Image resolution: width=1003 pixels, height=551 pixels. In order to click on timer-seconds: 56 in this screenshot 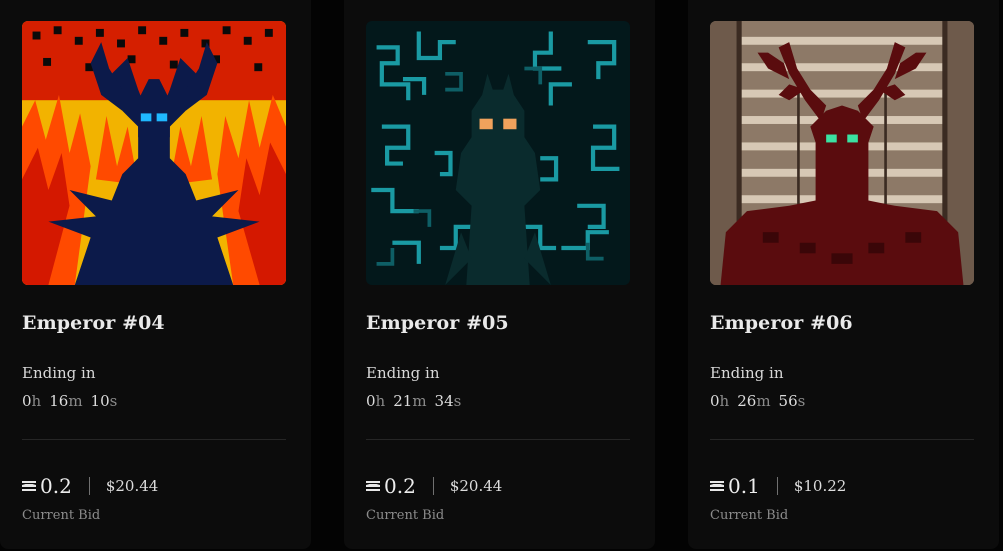, I will do `click(788, 401)`.